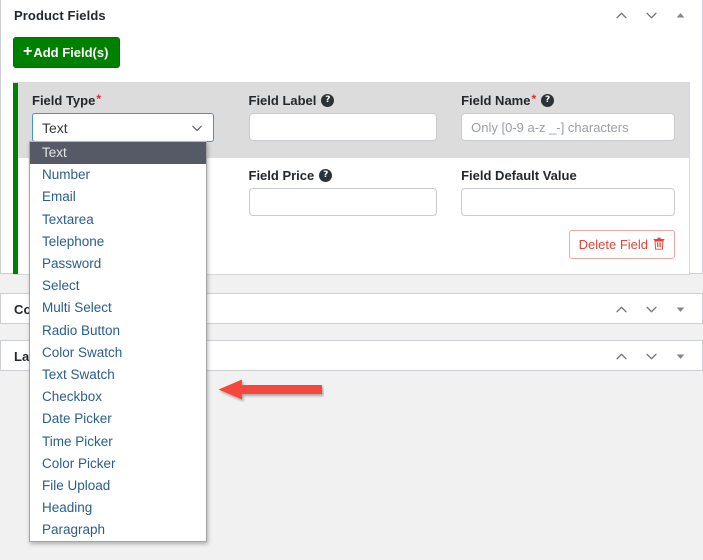 This screenshot has width=703, height=560. I want to click on field-label-input, so click(343, 127).